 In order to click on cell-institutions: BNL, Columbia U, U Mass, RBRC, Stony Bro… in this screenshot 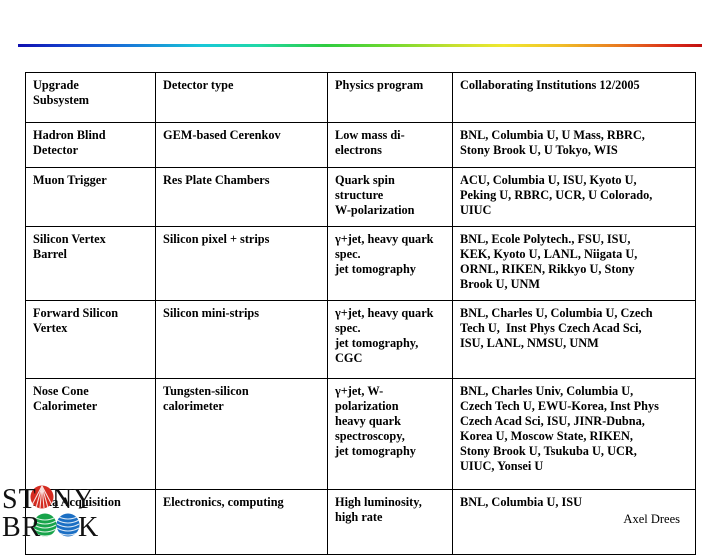, I will do `click(574, 145)`.